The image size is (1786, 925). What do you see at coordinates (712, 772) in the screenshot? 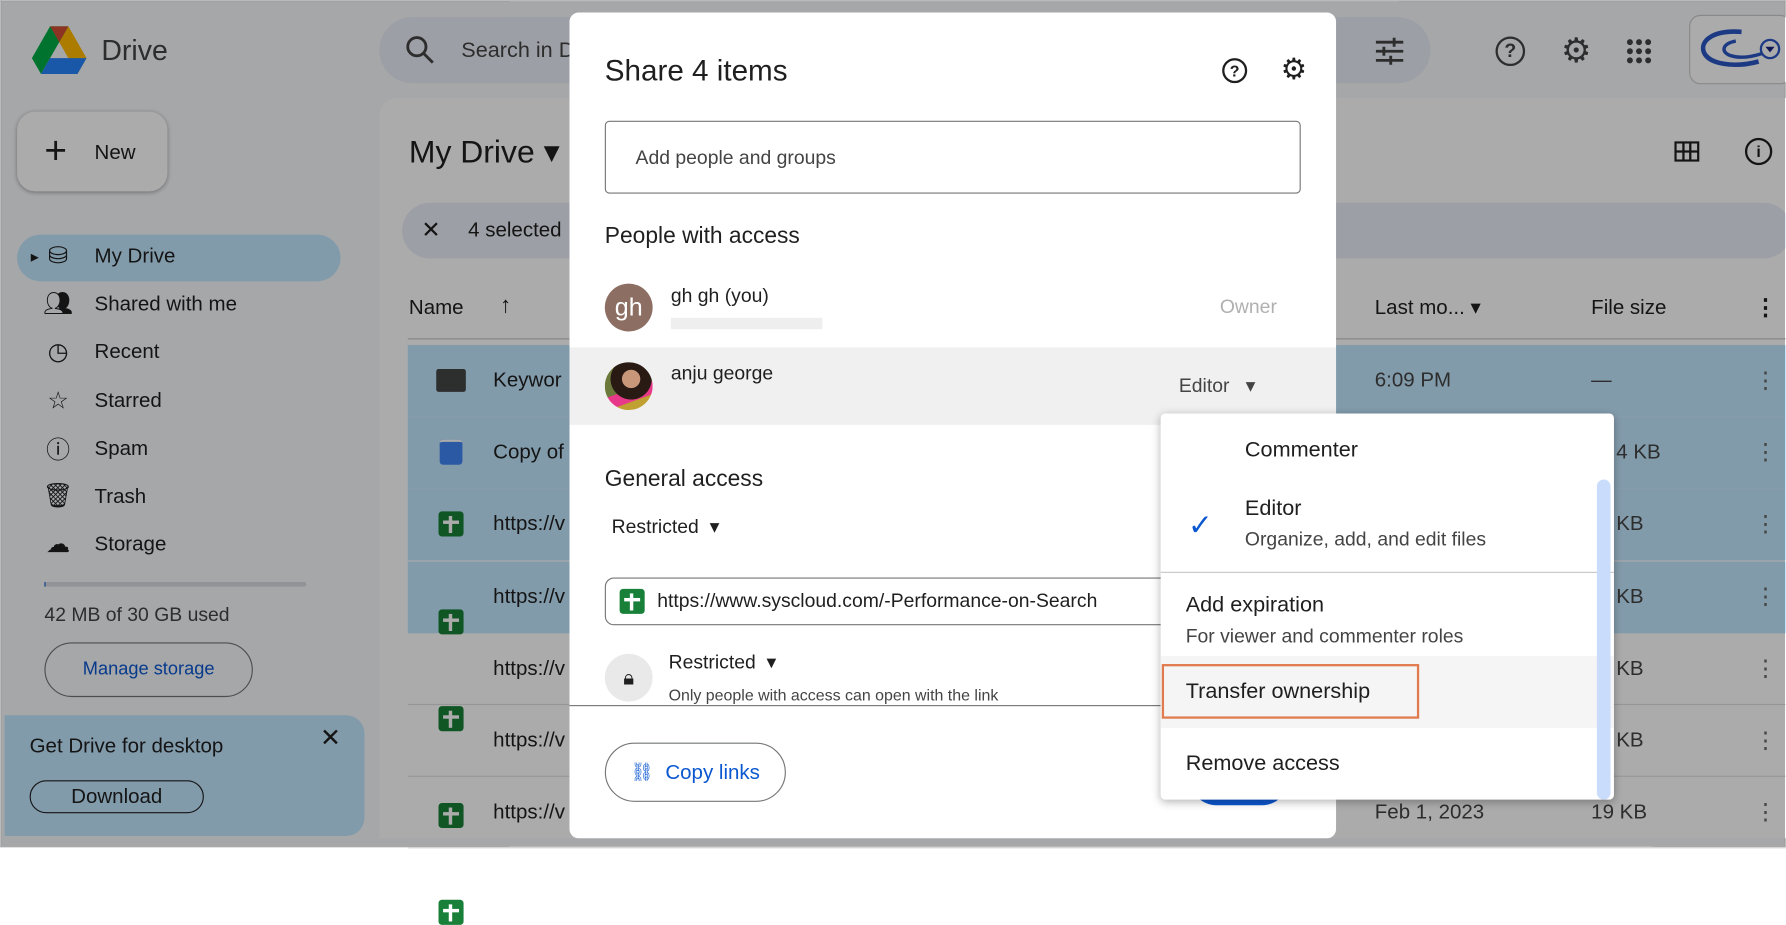
I see `copy-links-label: Copy links` at bounding box center [712, 772].